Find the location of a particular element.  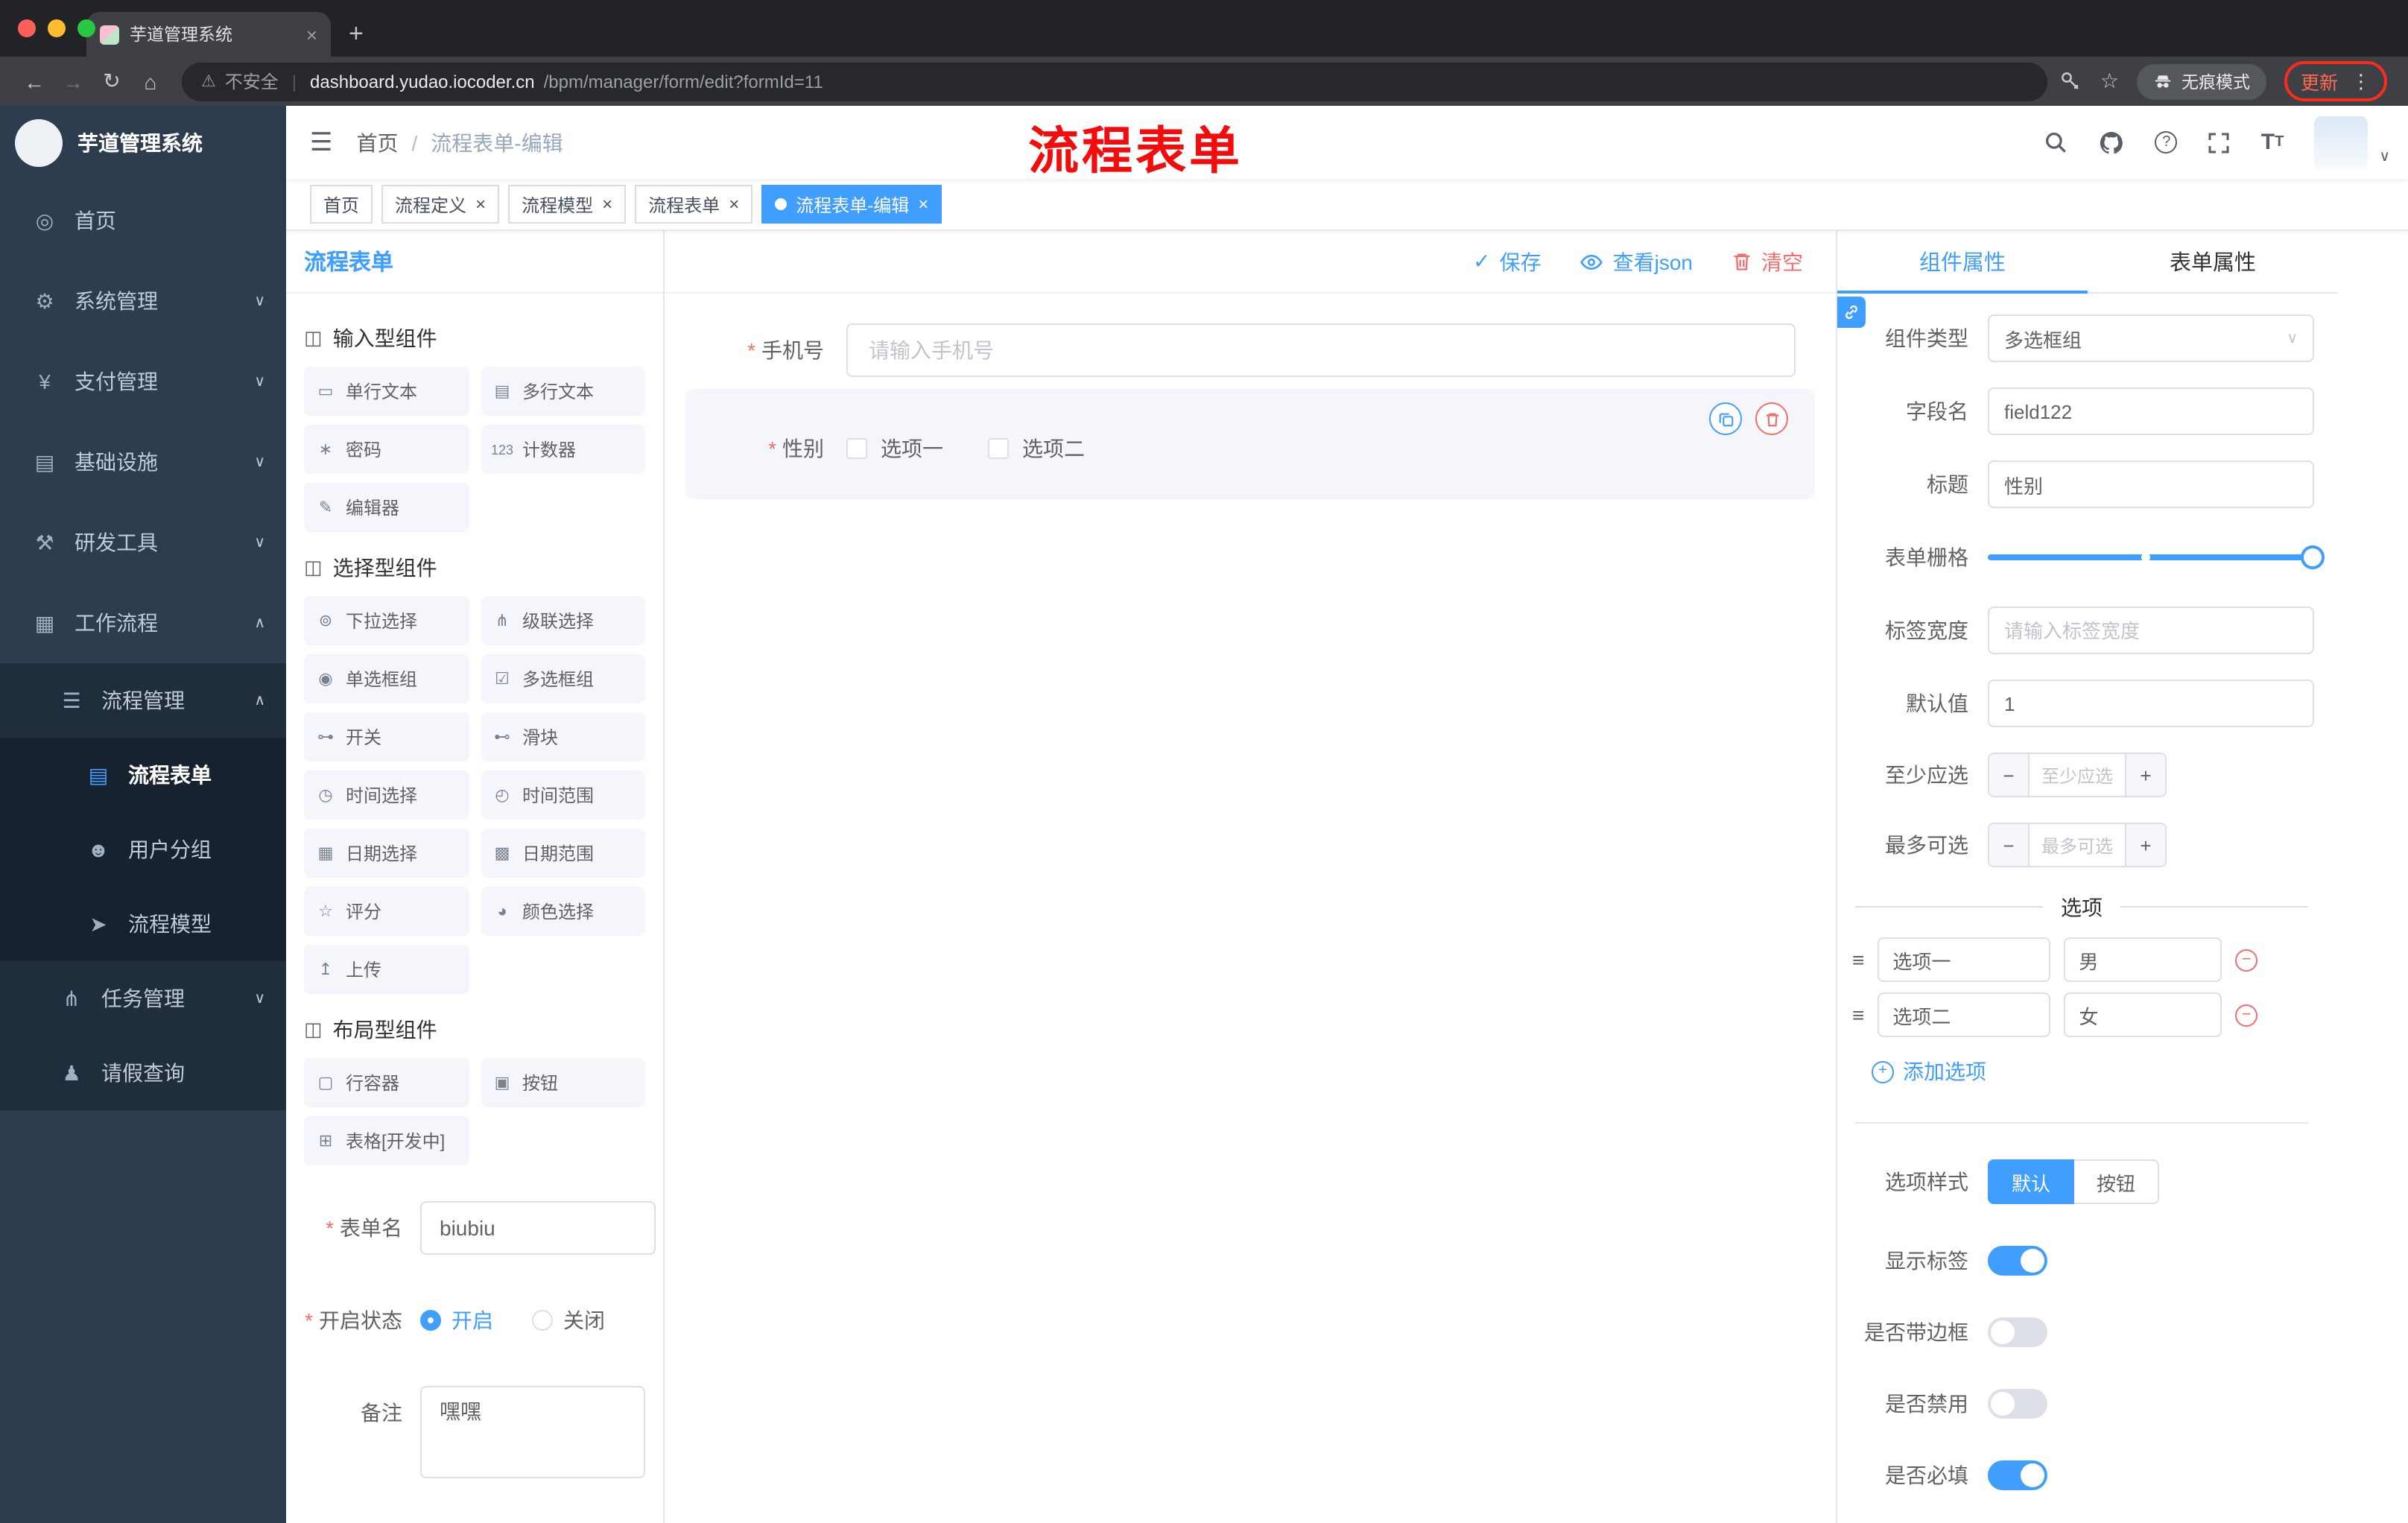

component-time-picker: ◷ 时间选择 is located at coordinates (386, 795).